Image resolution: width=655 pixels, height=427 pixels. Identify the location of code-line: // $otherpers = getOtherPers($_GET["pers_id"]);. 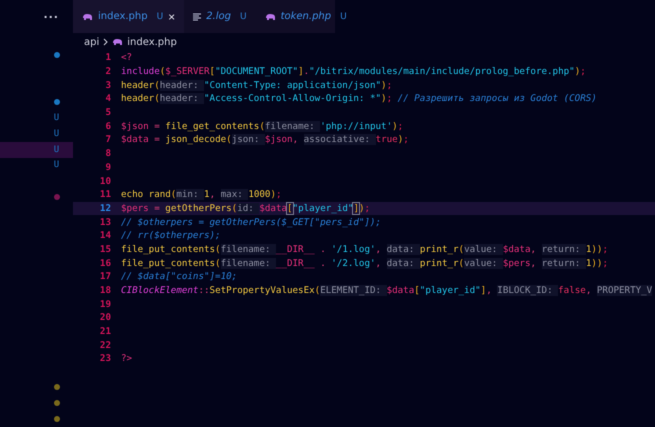
(251, 222).